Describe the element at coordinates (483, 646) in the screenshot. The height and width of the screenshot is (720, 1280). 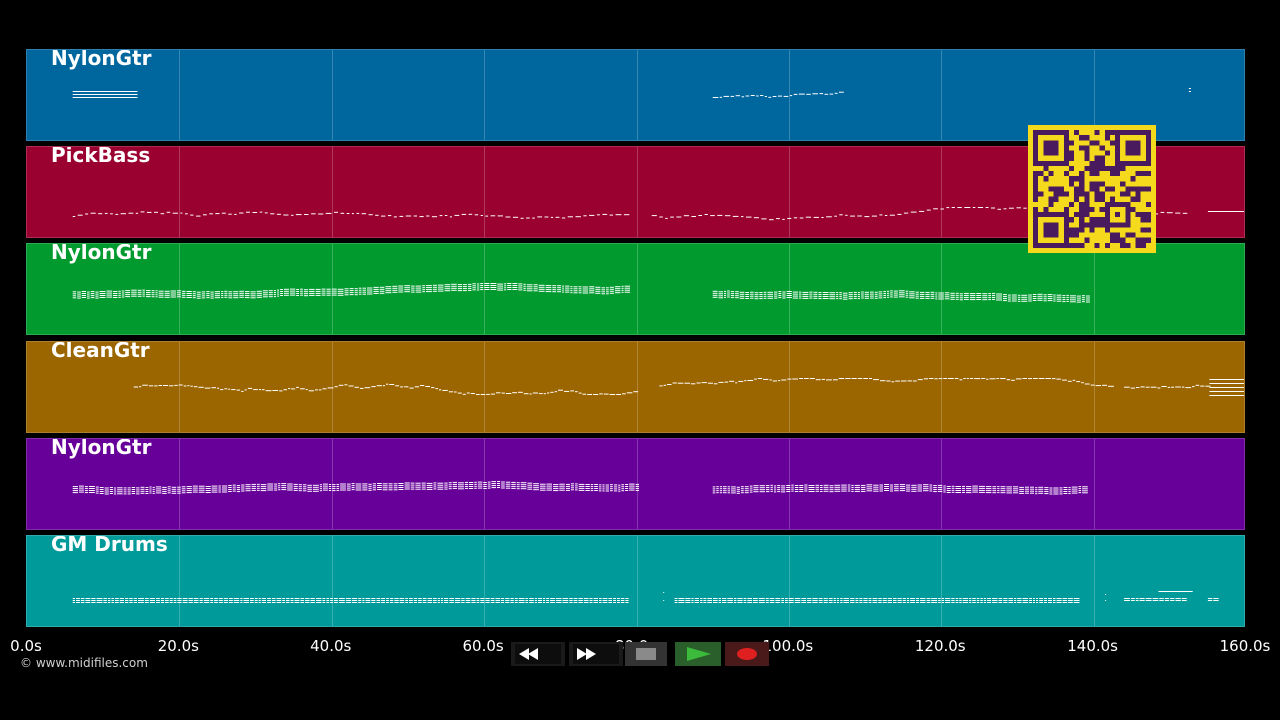
I see `time-tick-label: 60.0s` at that location.